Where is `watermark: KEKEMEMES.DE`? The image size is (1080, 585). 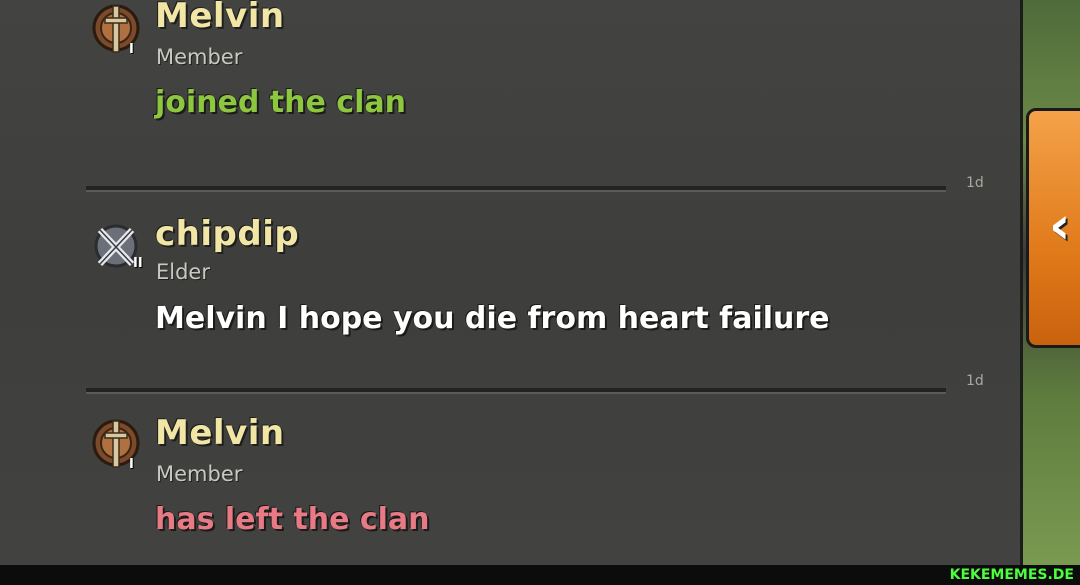
watermark: KEKEMEMES.DE is located at coordinates (1011, 575).